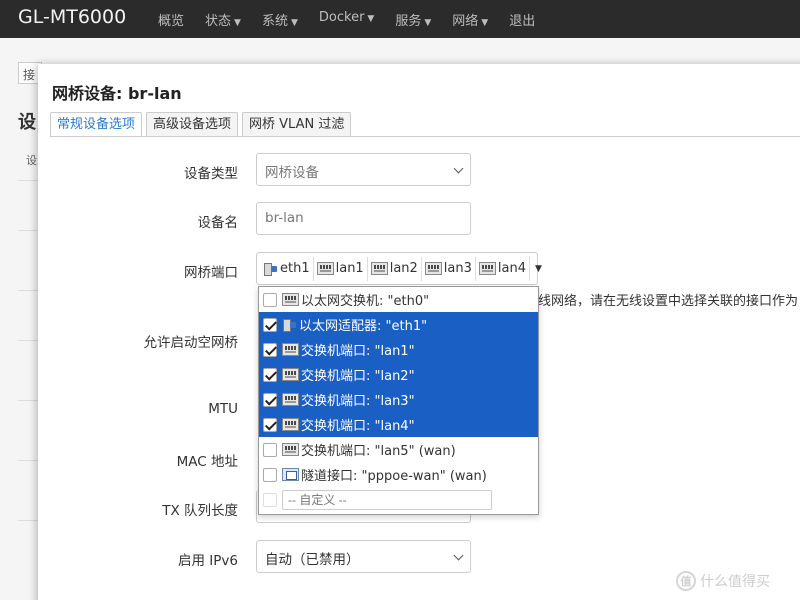  What do you see at coordinates (207, 462) in the screenshot?
I see `mac-address-label: MAC 地址` at bounding box center [207, 462].